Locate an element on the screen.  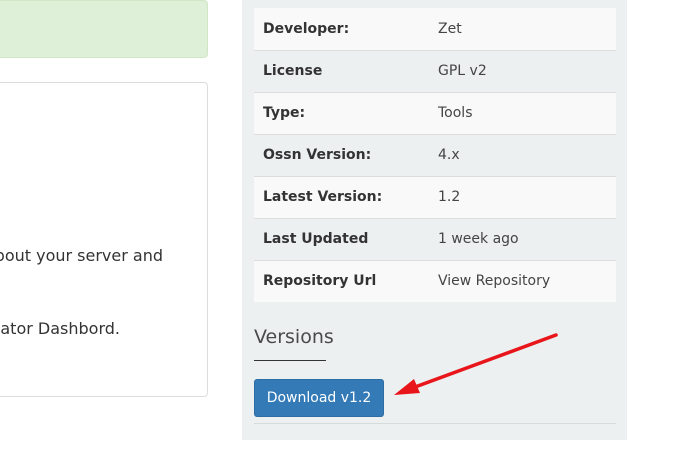
versions-divider is located at coordinates (435, 423).